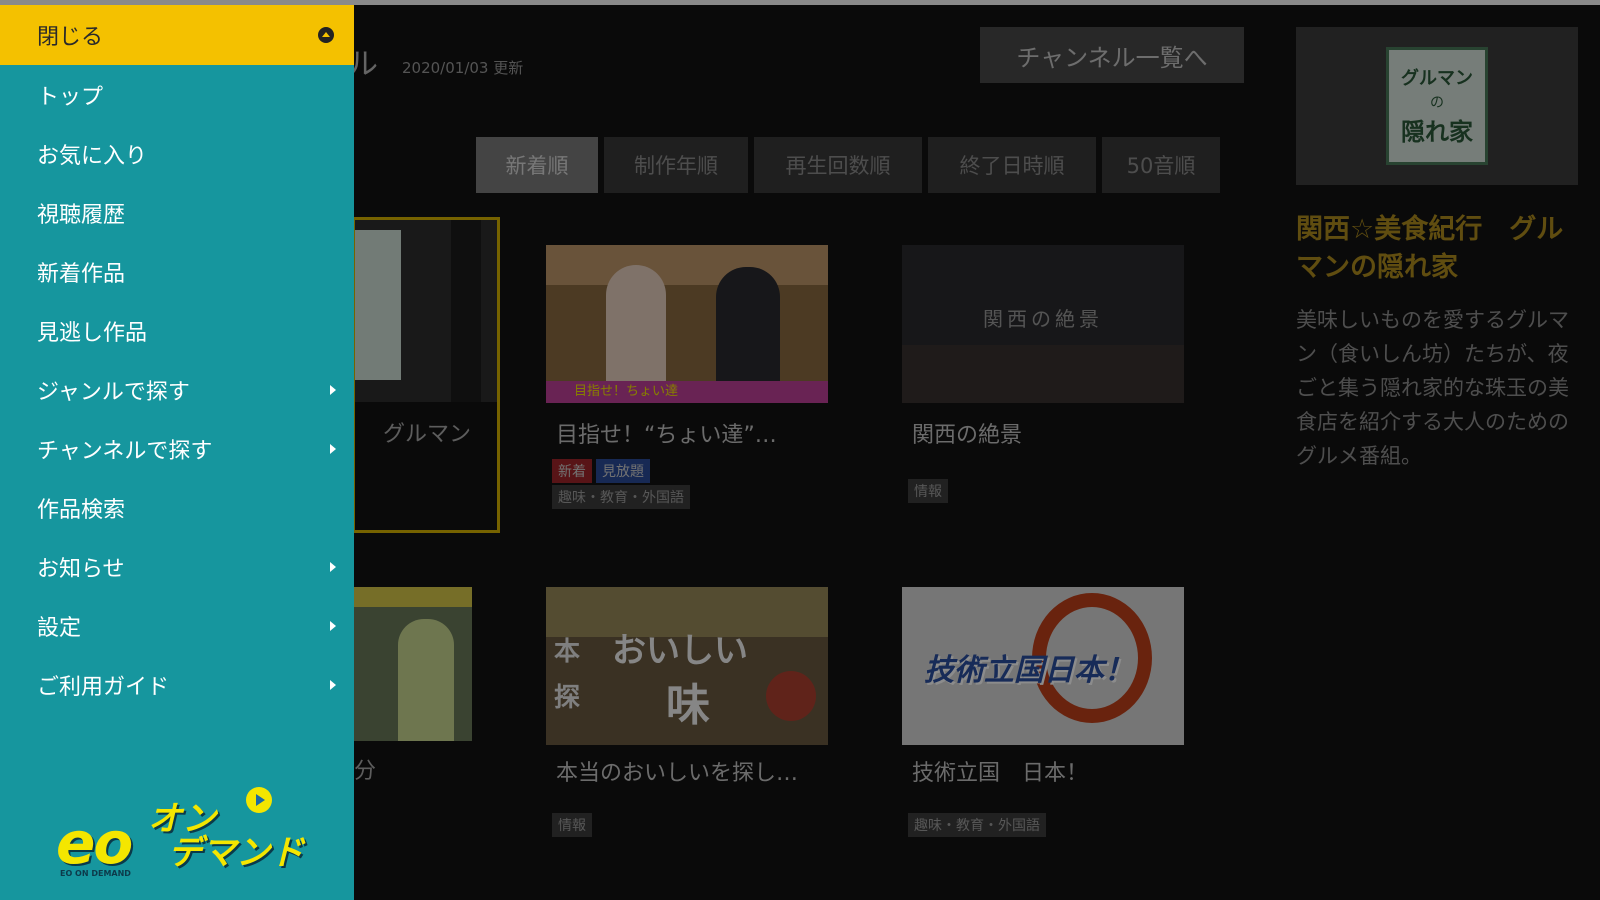  I want to click on eo-on-demand-logo: eo オン デマンド EO ON DEMAND, so click(186, 836).